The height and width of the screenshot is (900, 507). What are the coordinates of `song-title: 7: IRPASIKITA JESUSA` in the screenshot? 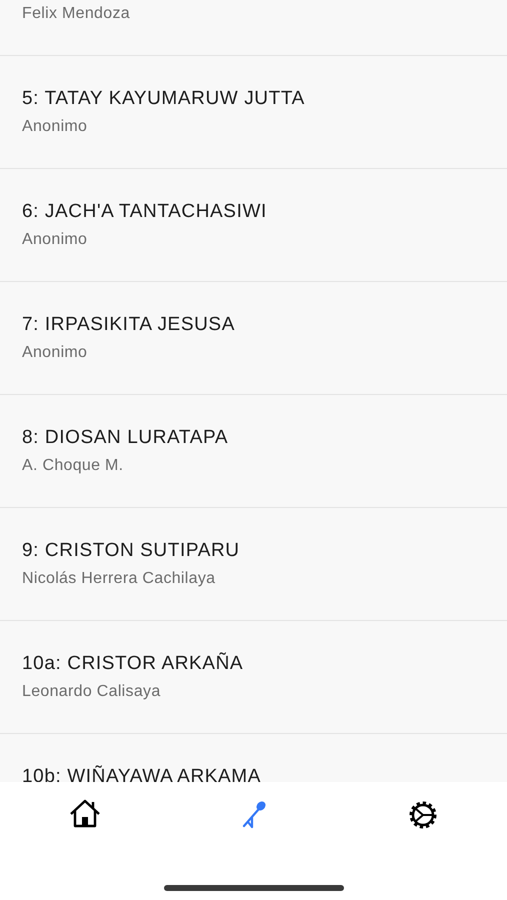 It's located at (129, 325).